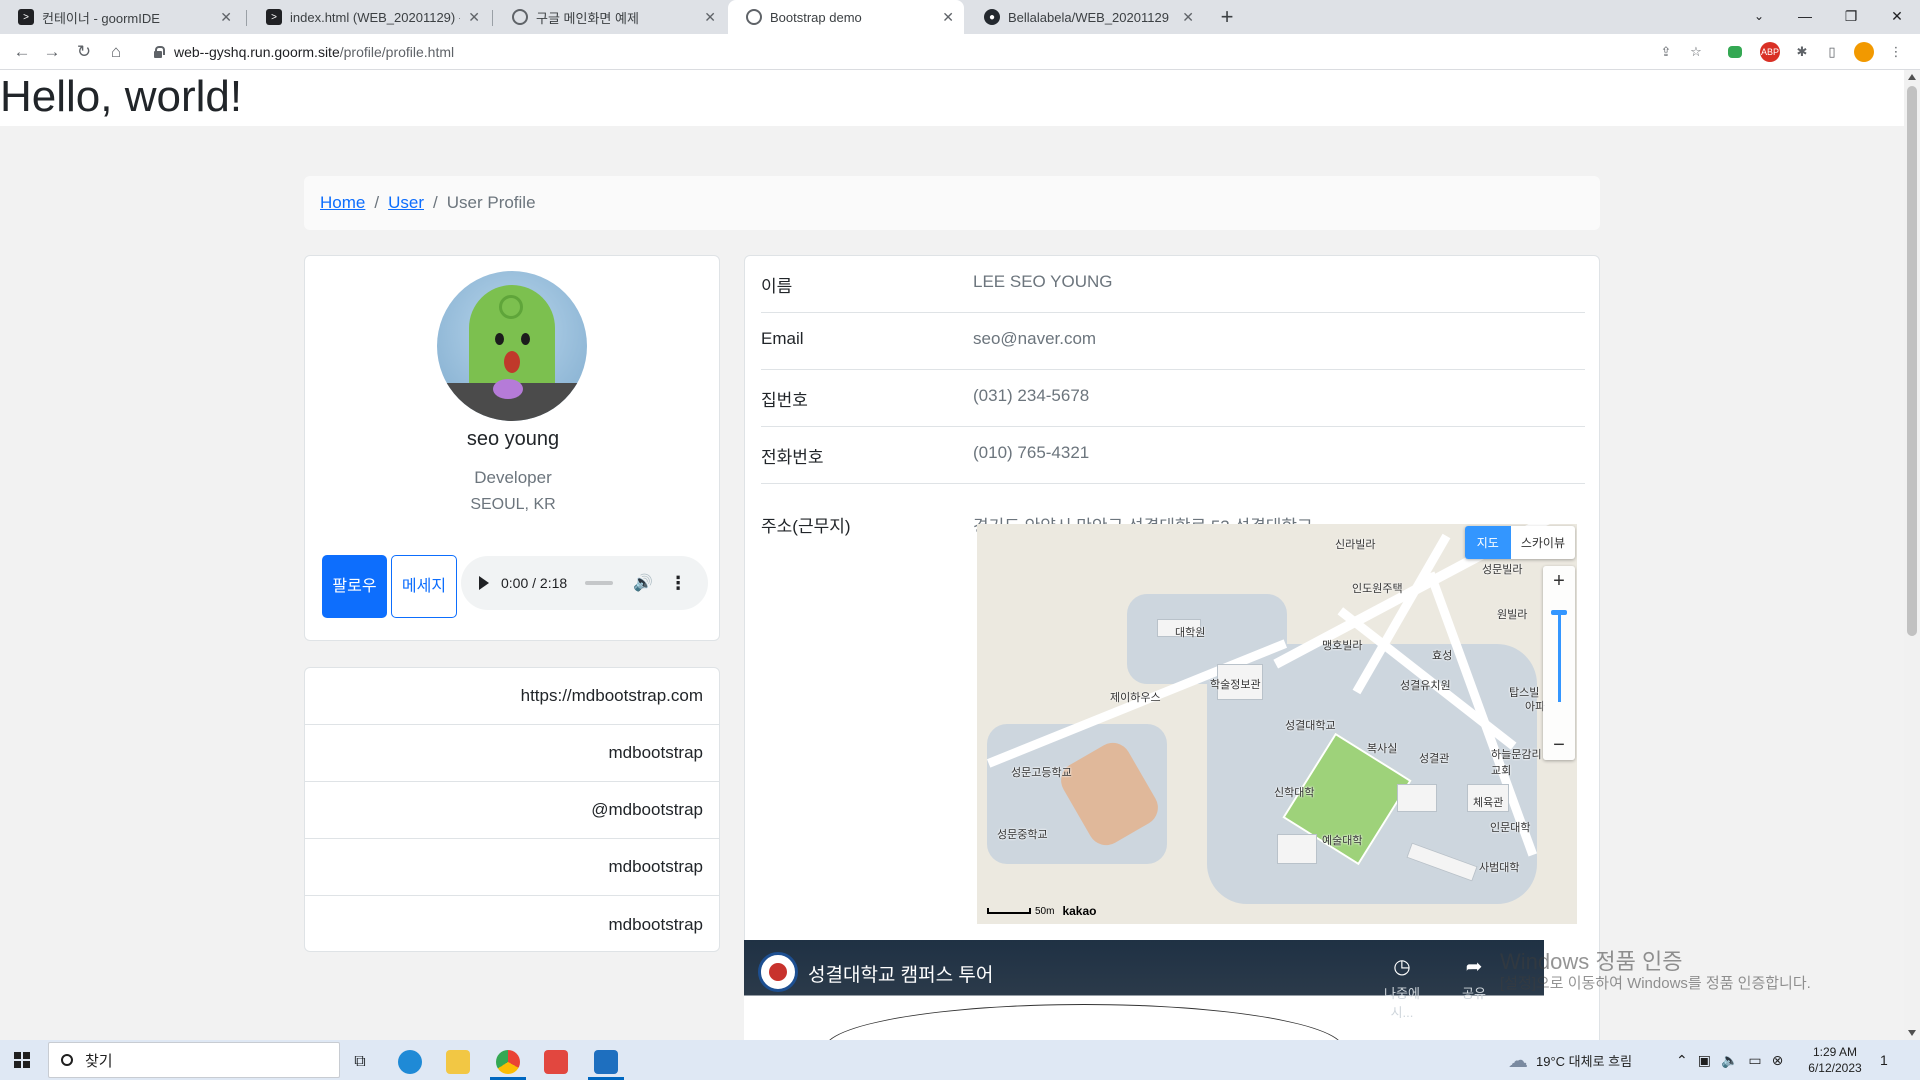 This screenshot has height=1080, width=1920. What do you see at coordinates (121, 96) in the screenshot?
I see `page-heading: Hello, world!` at bounding box center [121, 96].